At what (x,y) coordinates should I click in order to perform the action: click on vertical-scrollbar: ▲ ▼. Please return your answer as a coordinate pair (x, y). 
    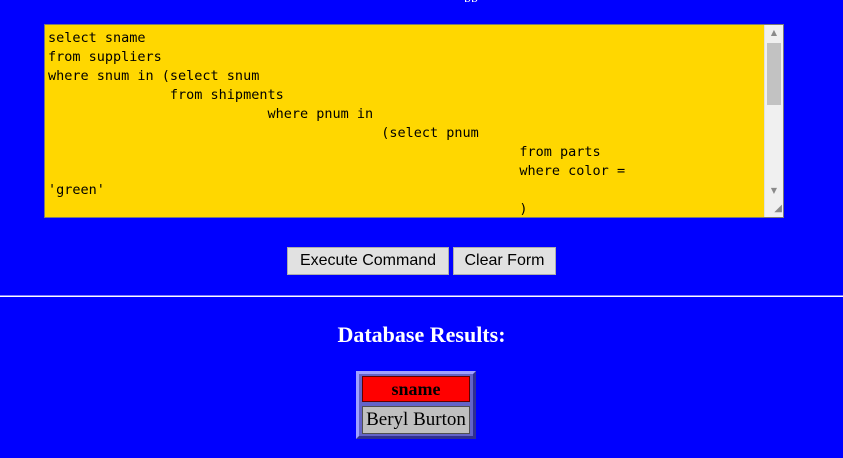
    Looking at the image, I should click on (773, 121).